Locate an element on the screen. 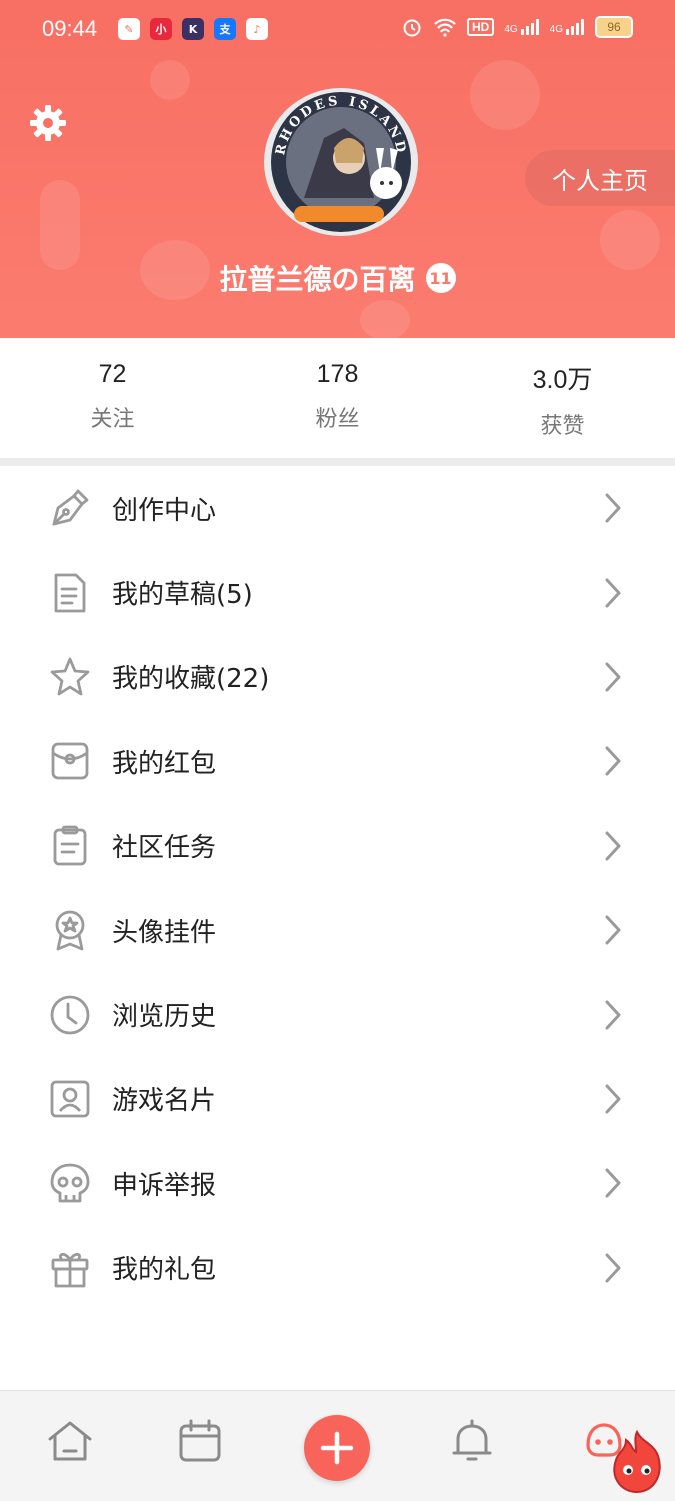  calendar-icon is located at coordinates (200, 1441).